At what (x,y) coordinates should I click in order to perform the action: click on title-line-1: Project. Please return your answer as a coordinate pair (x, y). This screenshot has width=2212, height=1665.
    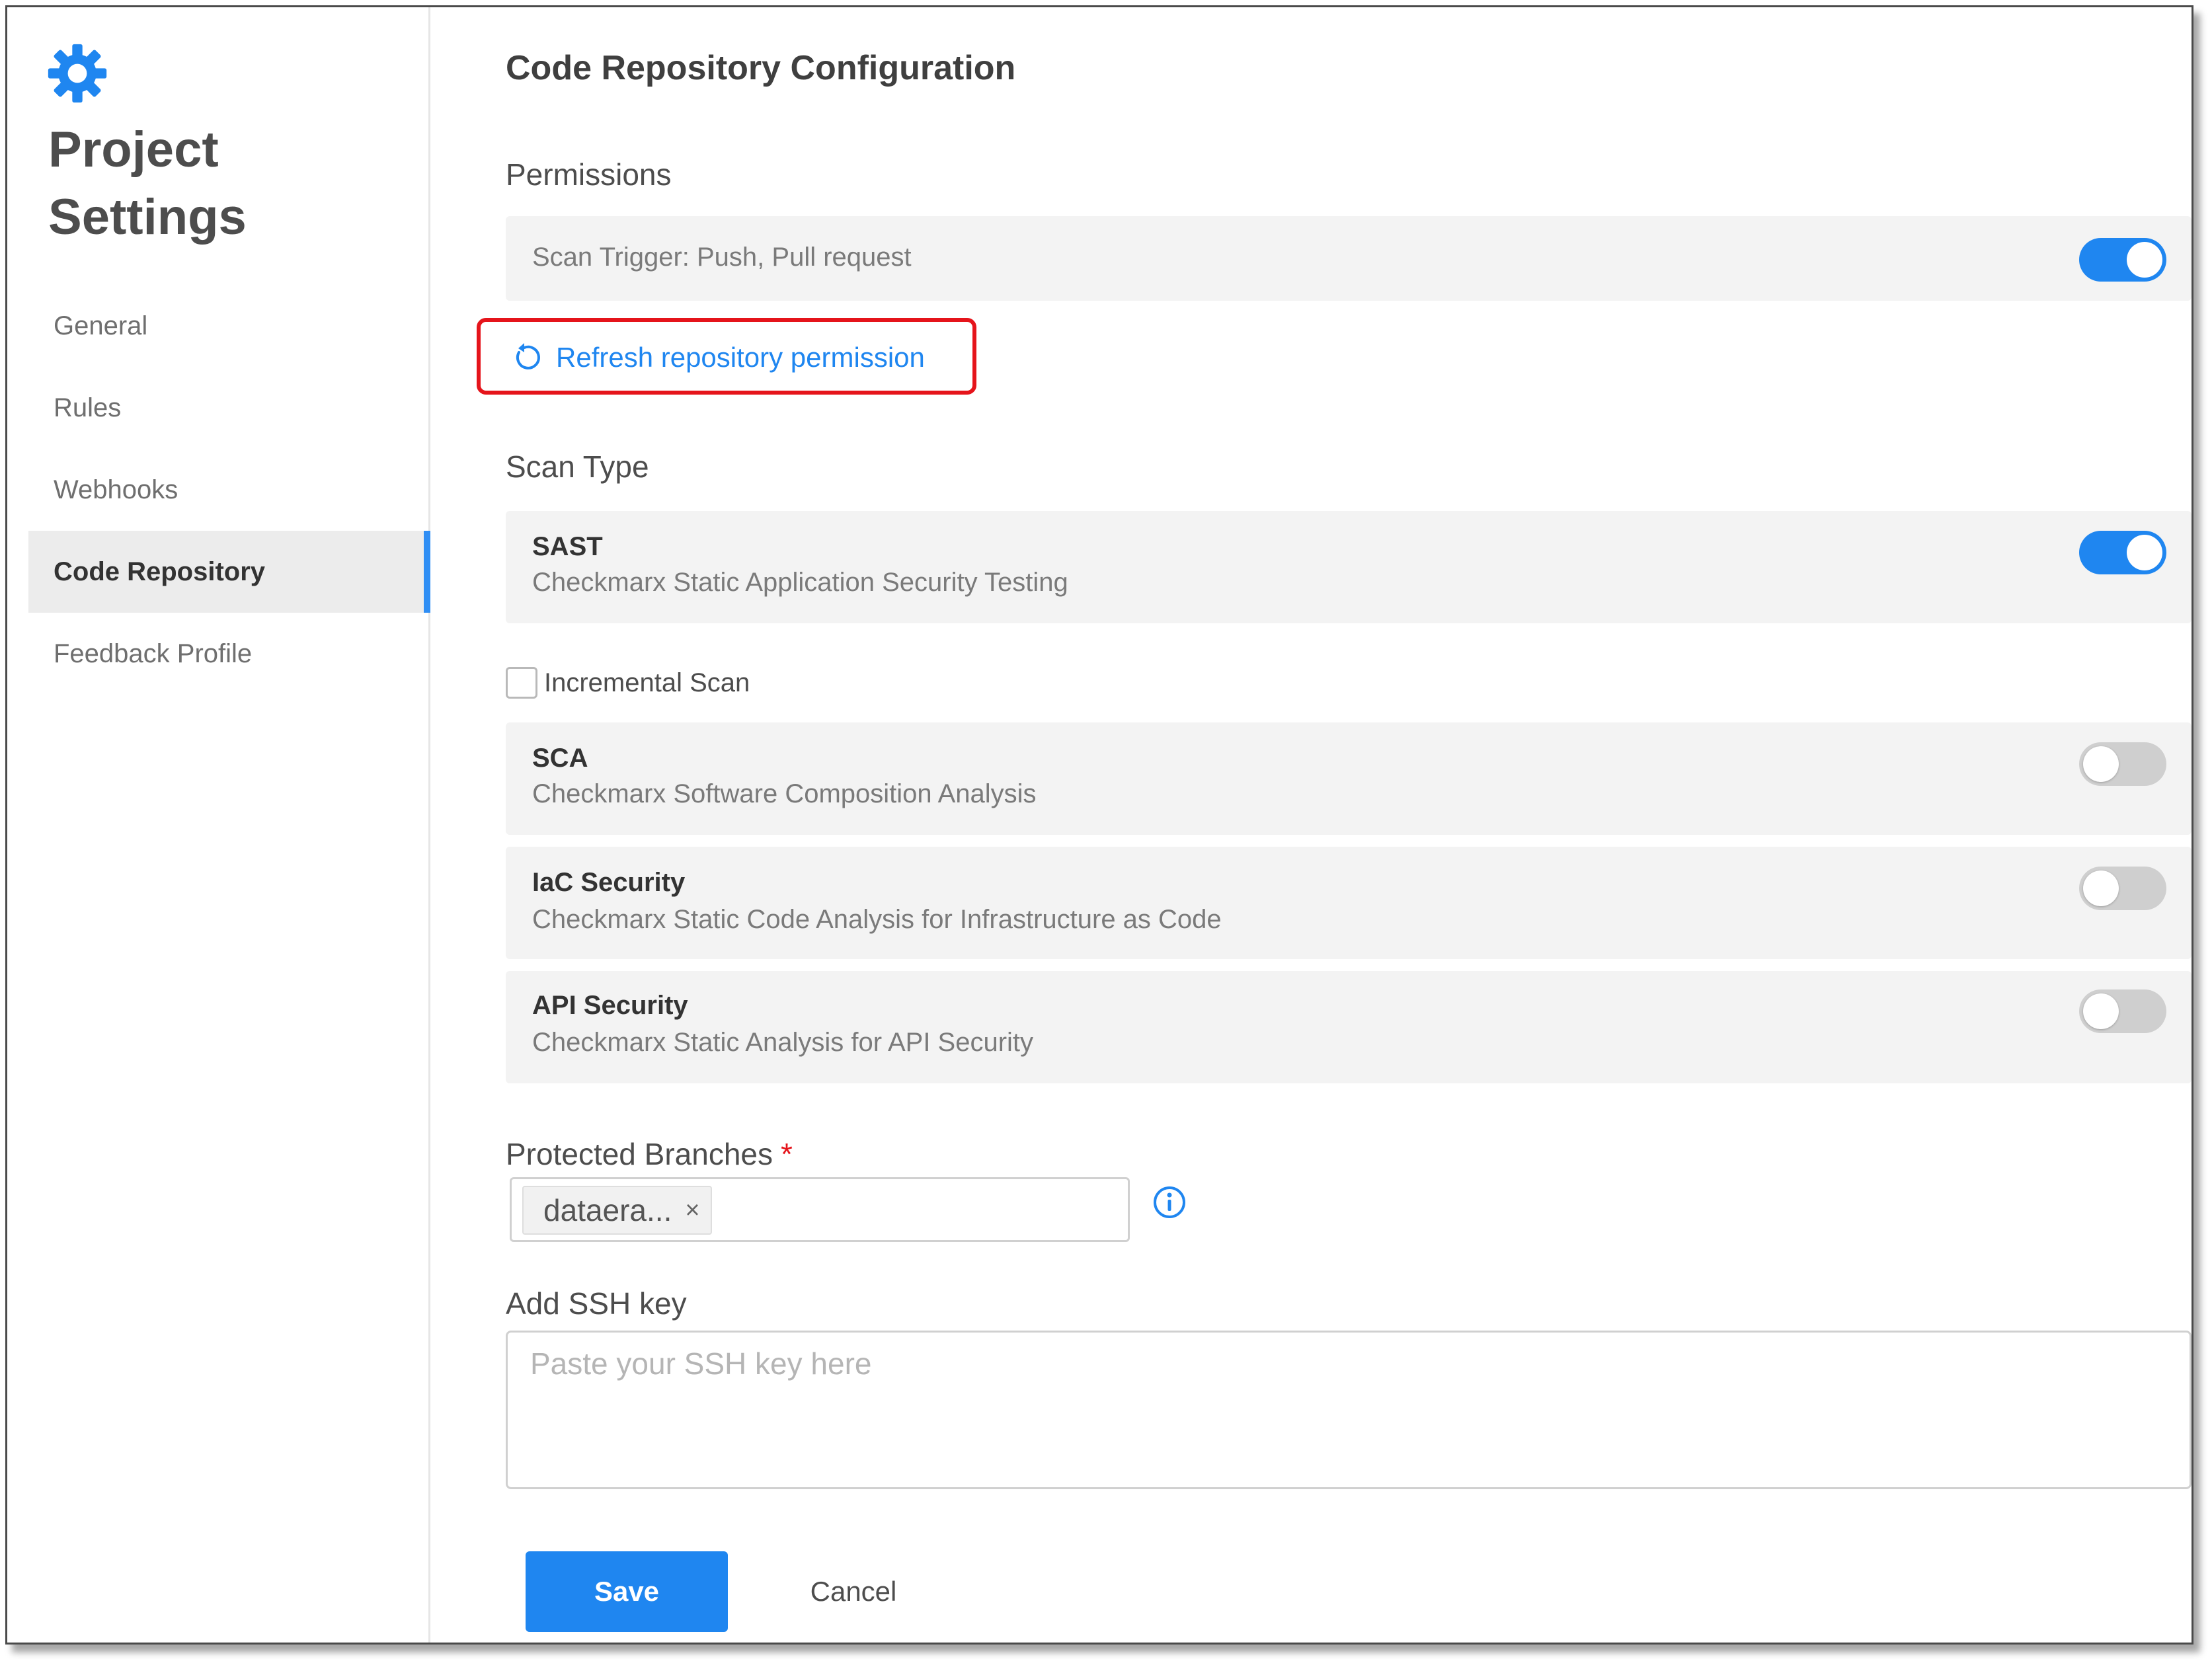
    Looking at the image, I should click on (133, 150).